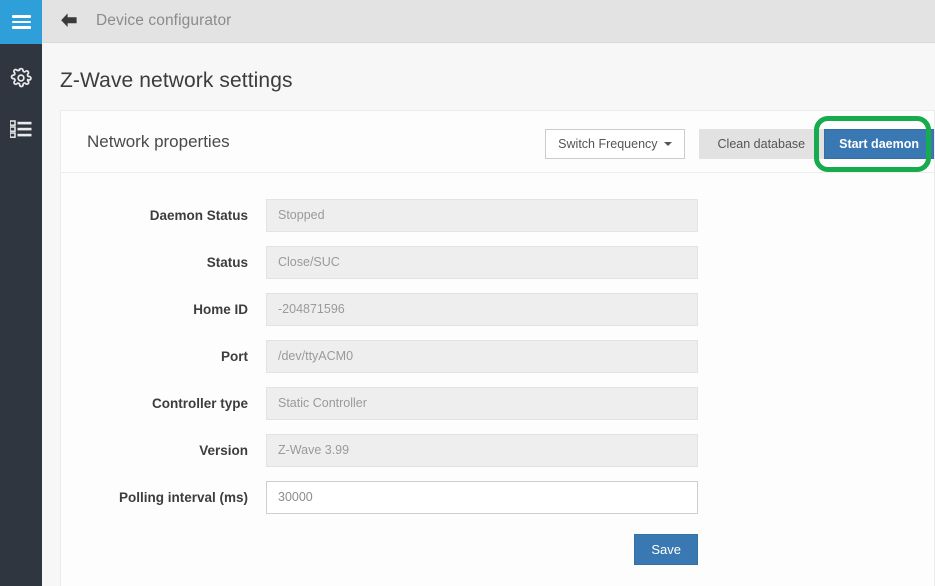  I want to click on chevron-down-icon, so click(667, 143).